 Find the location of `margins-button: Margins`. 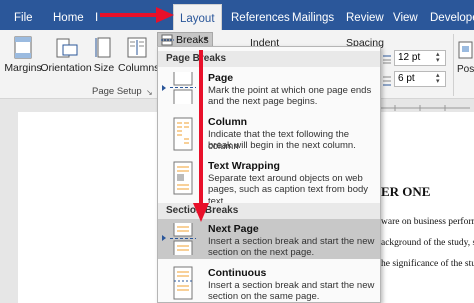

margins-button: Margins is located at coordinates (23, 55).